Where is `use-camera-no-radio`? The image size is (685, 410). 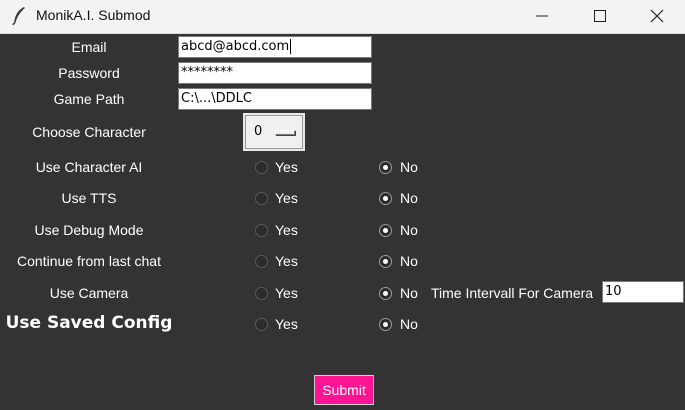
use-camera-no-radio is located at coordinates (385, 293).